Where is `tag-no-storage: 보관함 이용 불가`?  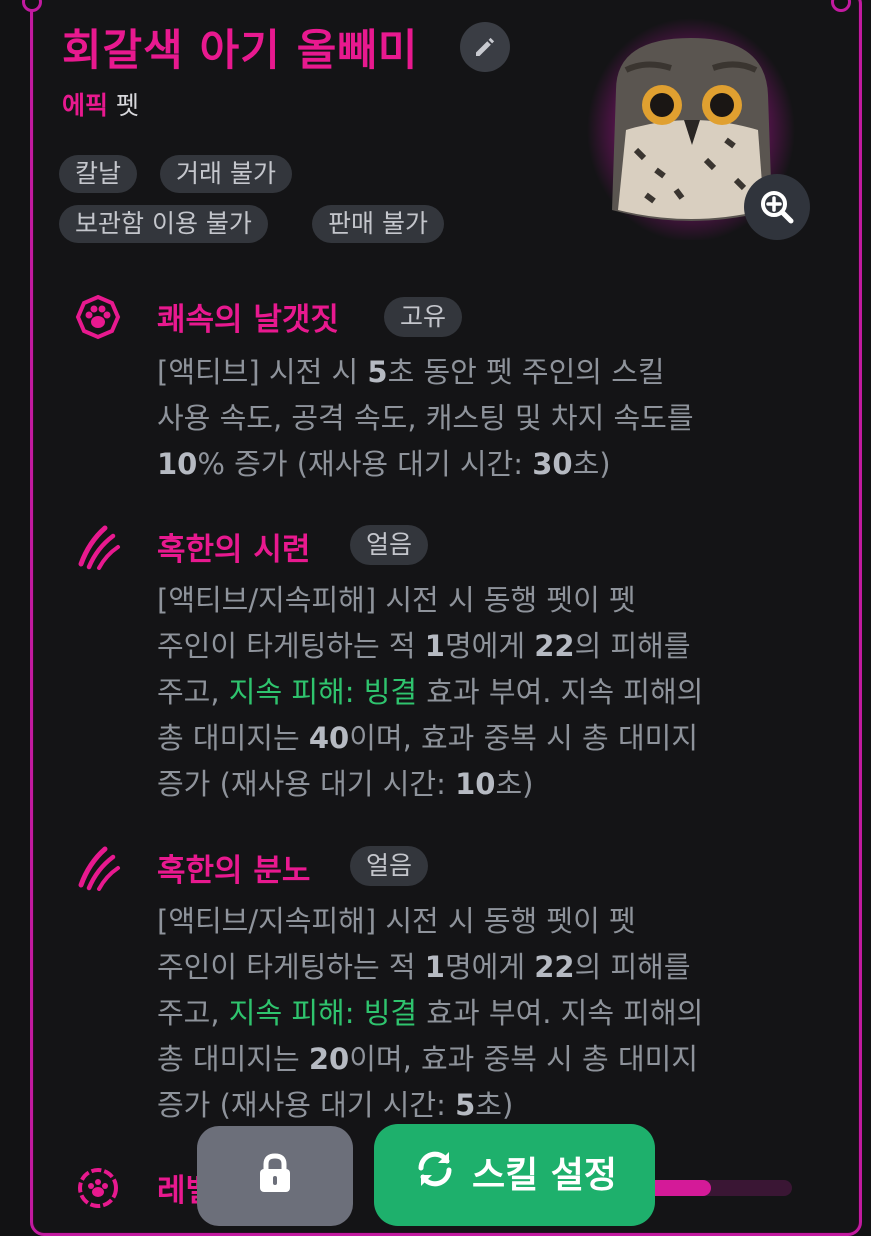
tag-no-storage: 보관함 이용 불가 is located at coordinates (163, 224).